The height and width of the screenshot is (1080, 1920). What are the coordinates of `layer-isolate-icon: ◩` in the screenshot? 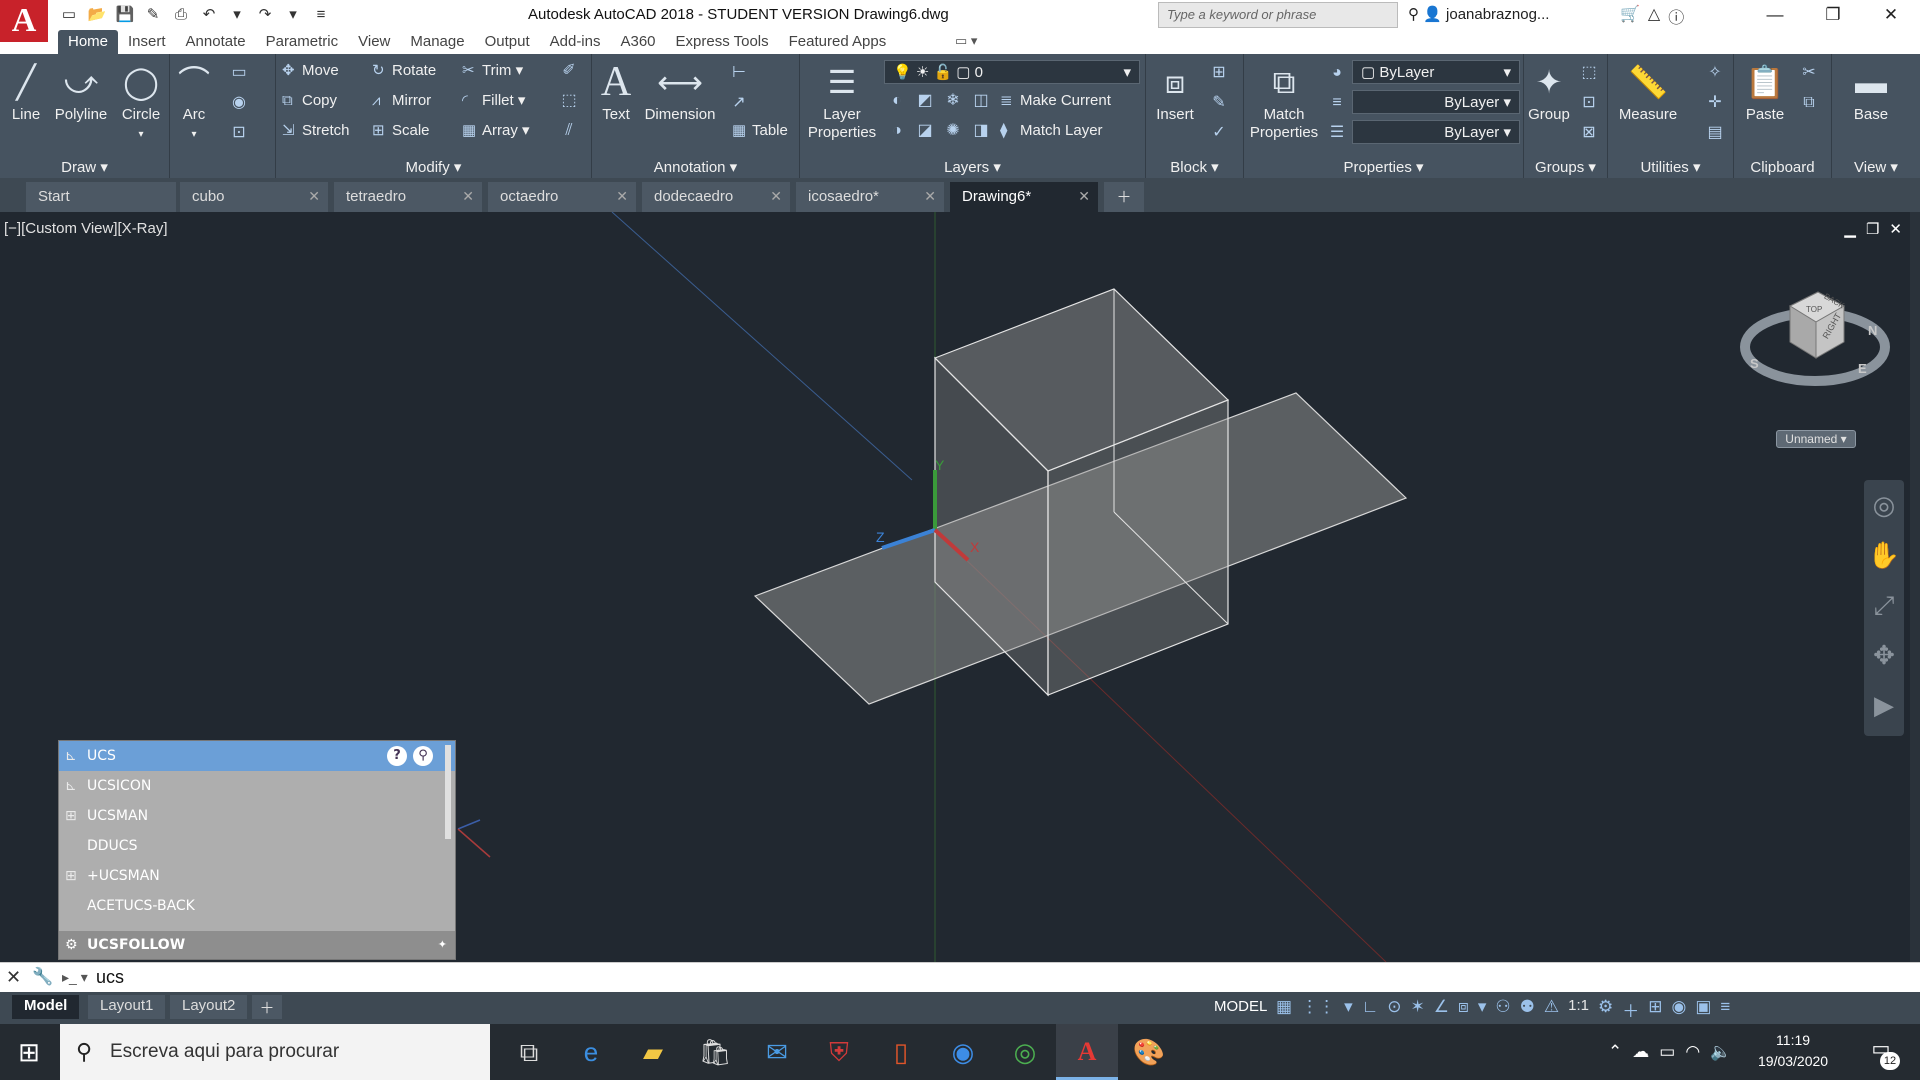 It's located at (925, 101).